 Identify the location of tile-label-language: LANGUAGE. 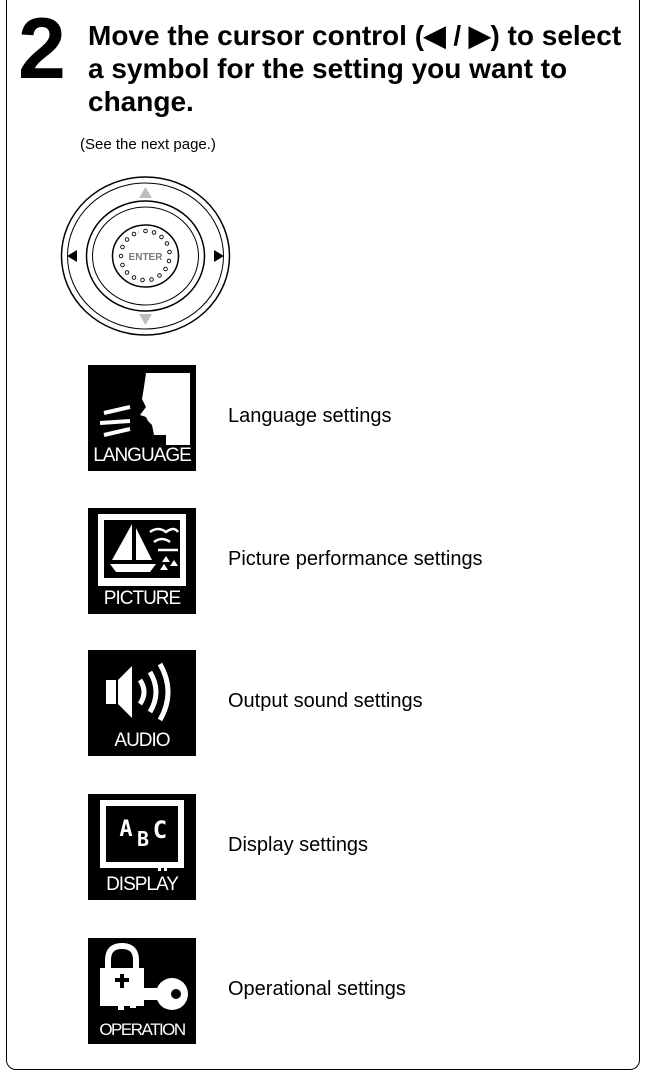
(142, 455).